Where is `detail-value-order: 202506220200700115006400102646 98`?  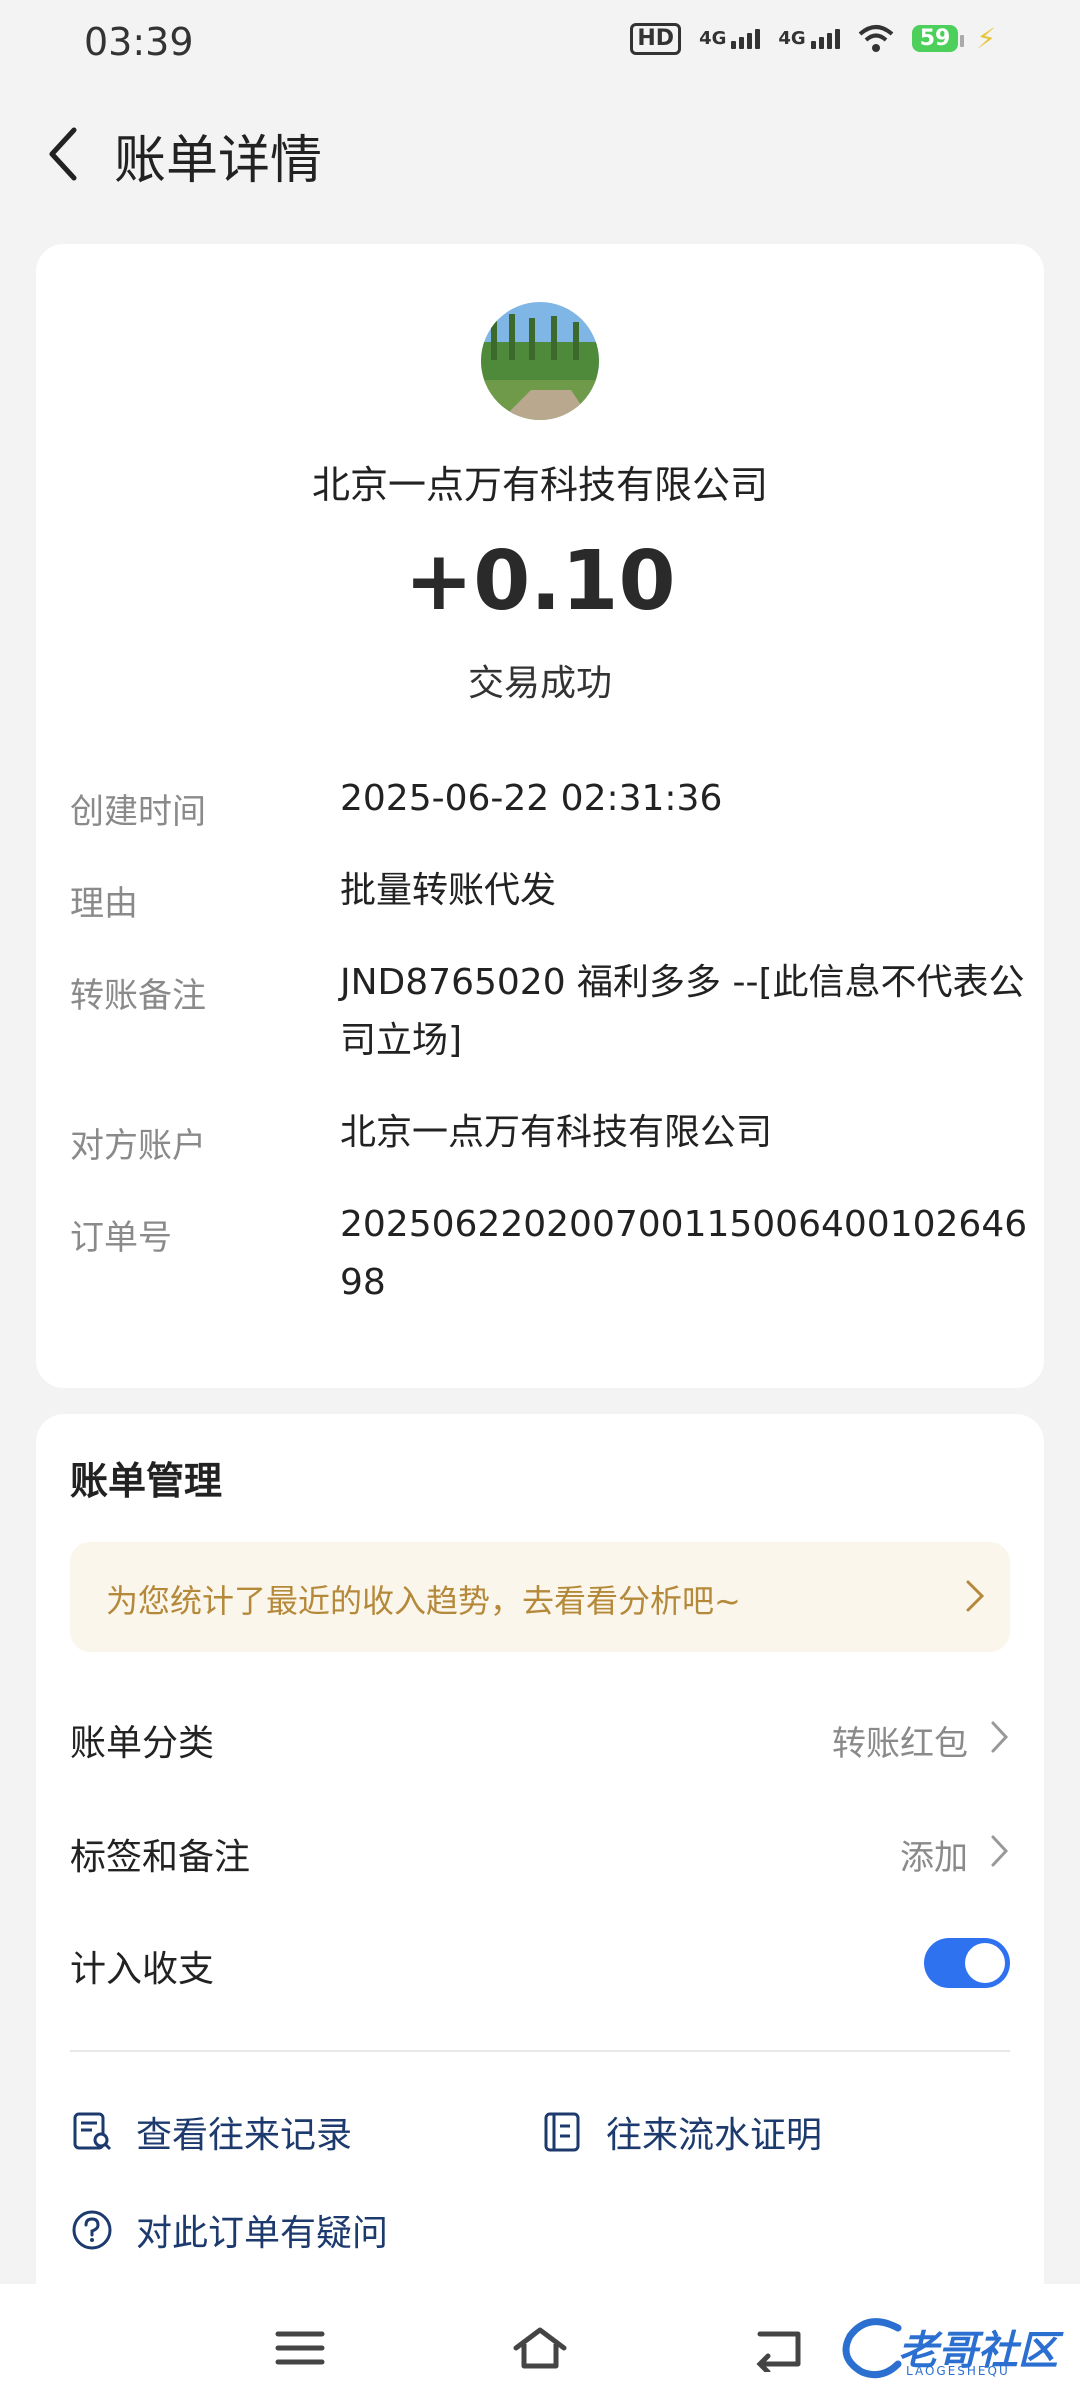 detail-value-order: 202506220200700115006400102646 98 is located at coordinates (684, 1253).